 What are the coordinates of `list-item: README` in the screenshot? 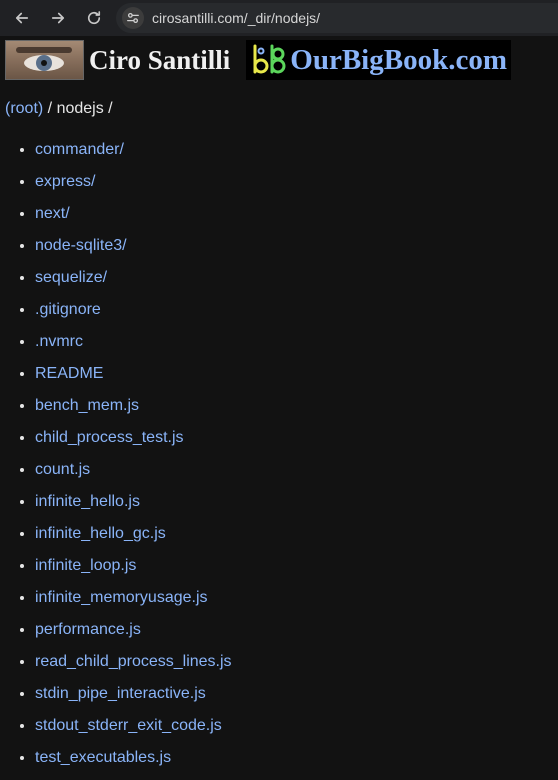 It's located at (296, 374).